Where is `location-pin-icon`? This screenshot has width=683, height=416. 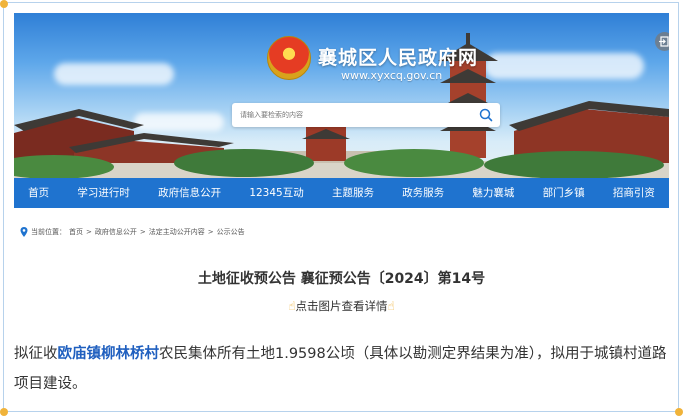
location-pin-icon is located at coordinates (24, 232).